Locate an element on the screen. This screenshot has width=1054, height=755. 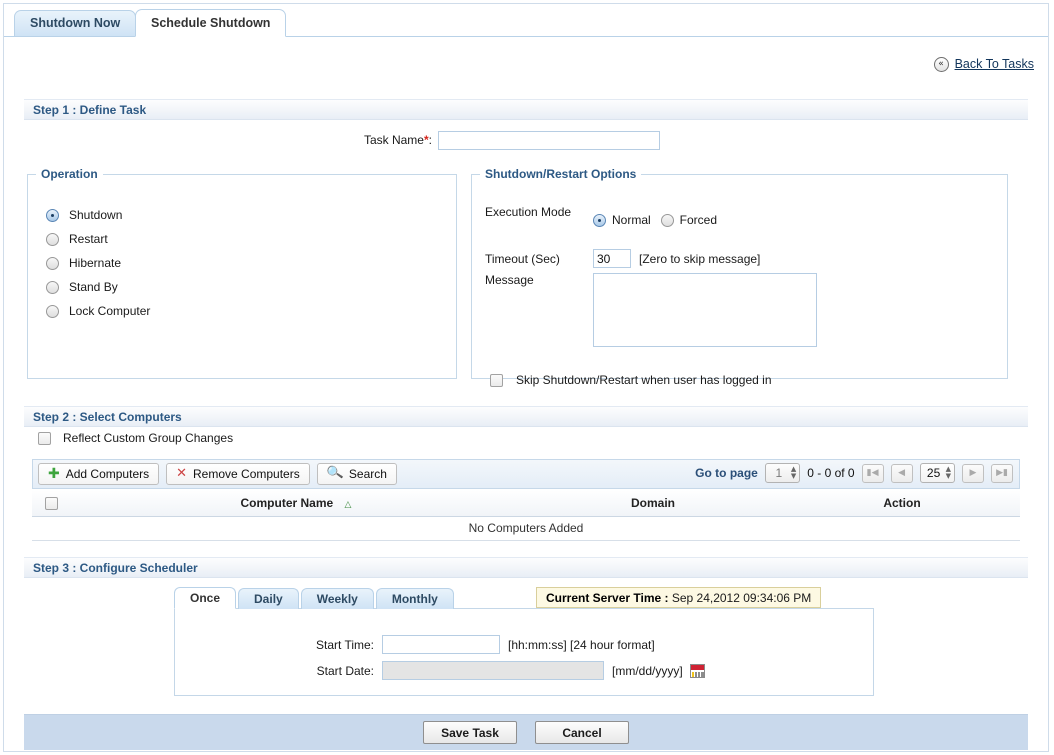
tab-once: Once is located at coordinates (205, 598).